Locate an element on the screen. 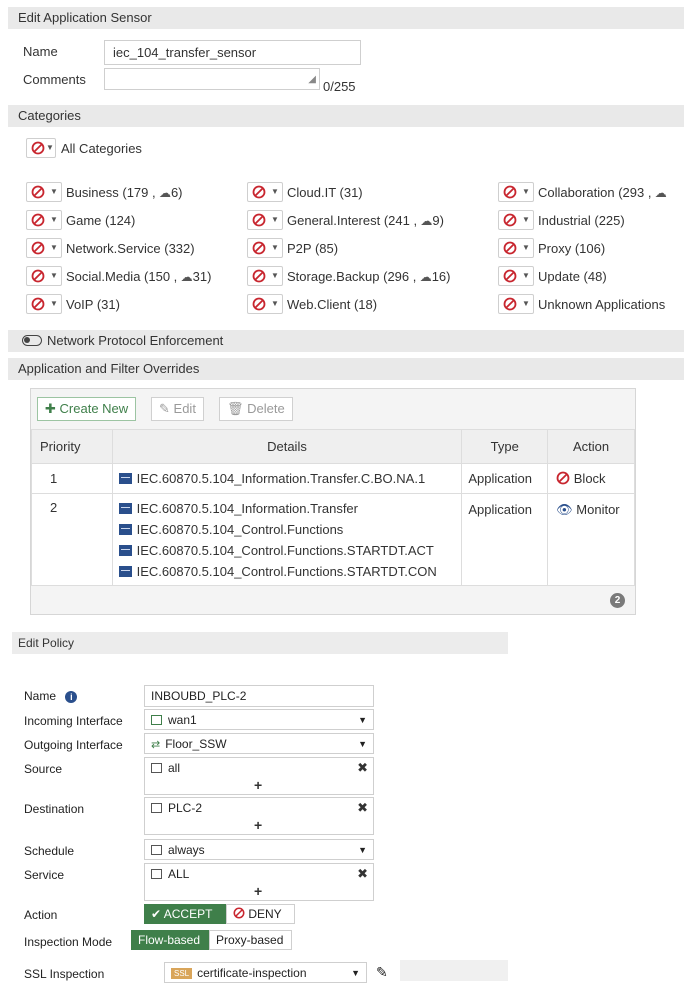  pencil-icon: ✎ is located at coordinates (382, 972).